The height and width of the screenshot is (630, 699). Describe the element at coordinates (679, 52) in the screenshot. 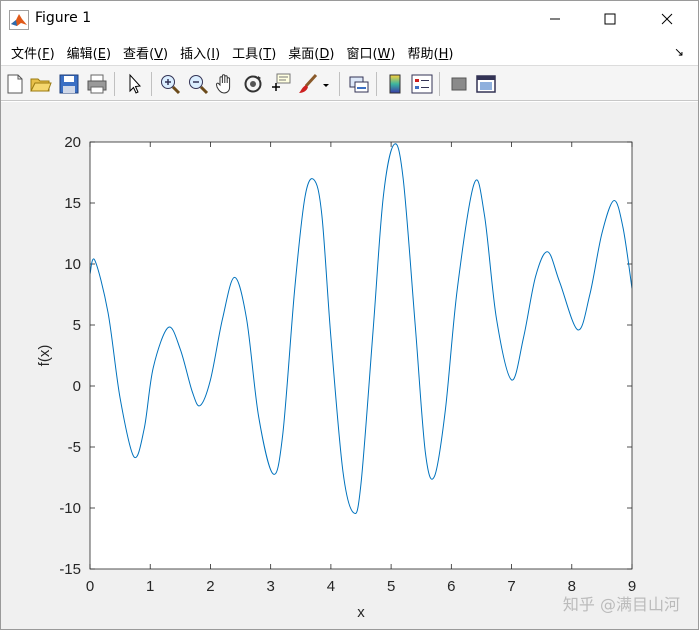

I see `dock-arrow-icon: ↘` at that location.